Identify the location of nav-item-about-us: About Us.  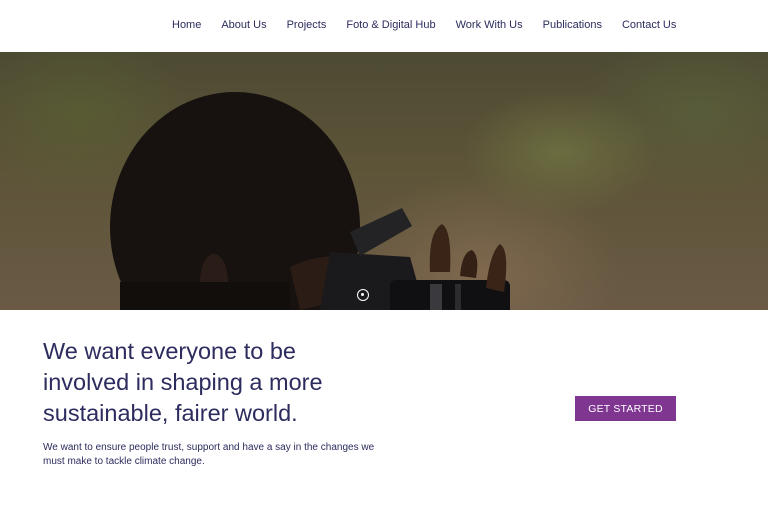
(243, 25).